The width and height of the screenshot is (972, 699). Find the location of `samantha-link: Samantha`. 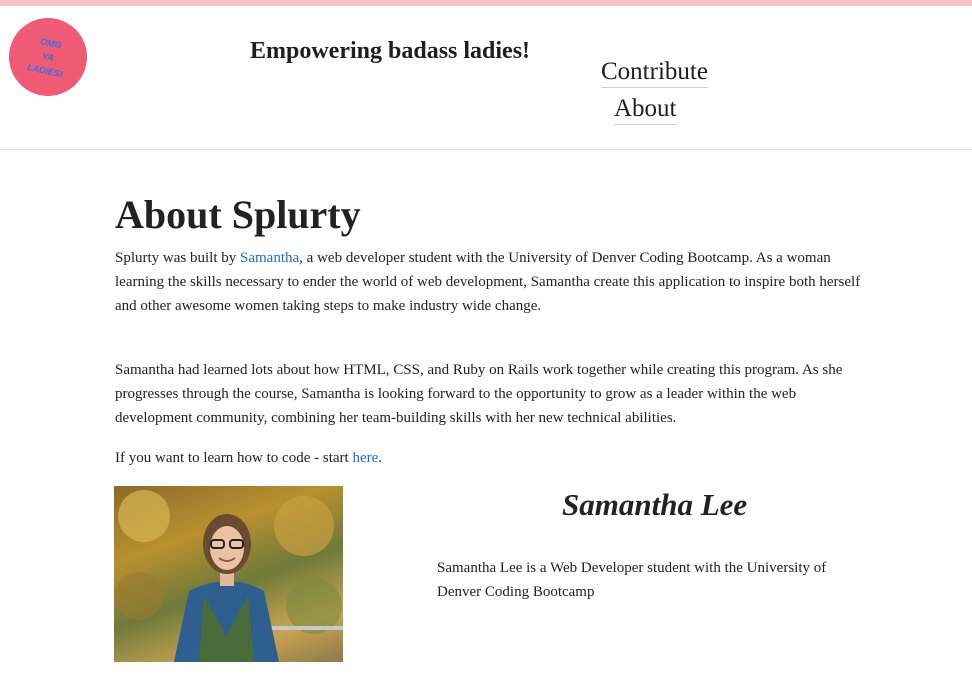

samantha-link: Samantha is located at coordinates (269, 258).